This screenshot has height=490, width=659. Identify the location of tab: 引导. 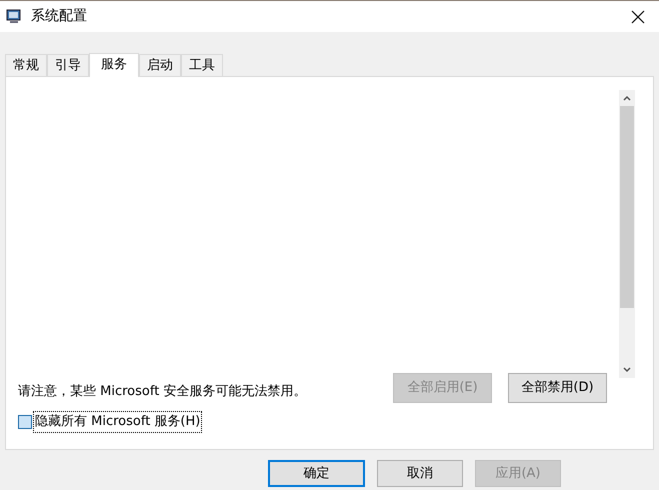
(68, 65).